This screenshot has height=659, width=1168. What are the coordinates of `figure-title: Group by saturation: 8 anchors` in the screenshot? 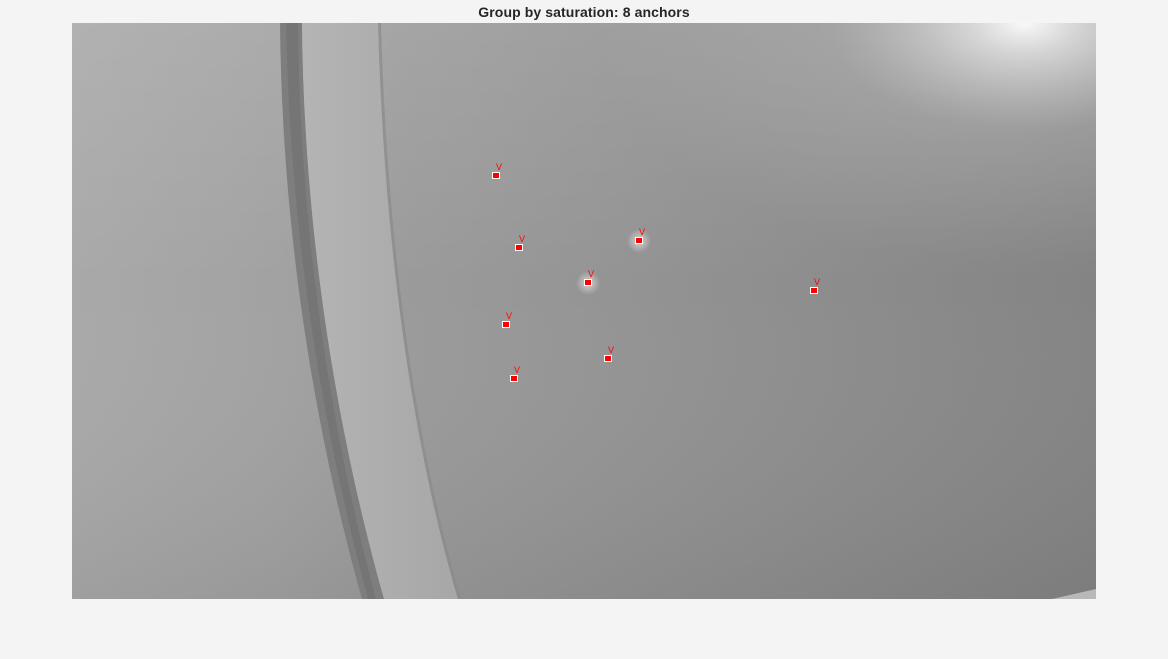 It's located at (584, 12).